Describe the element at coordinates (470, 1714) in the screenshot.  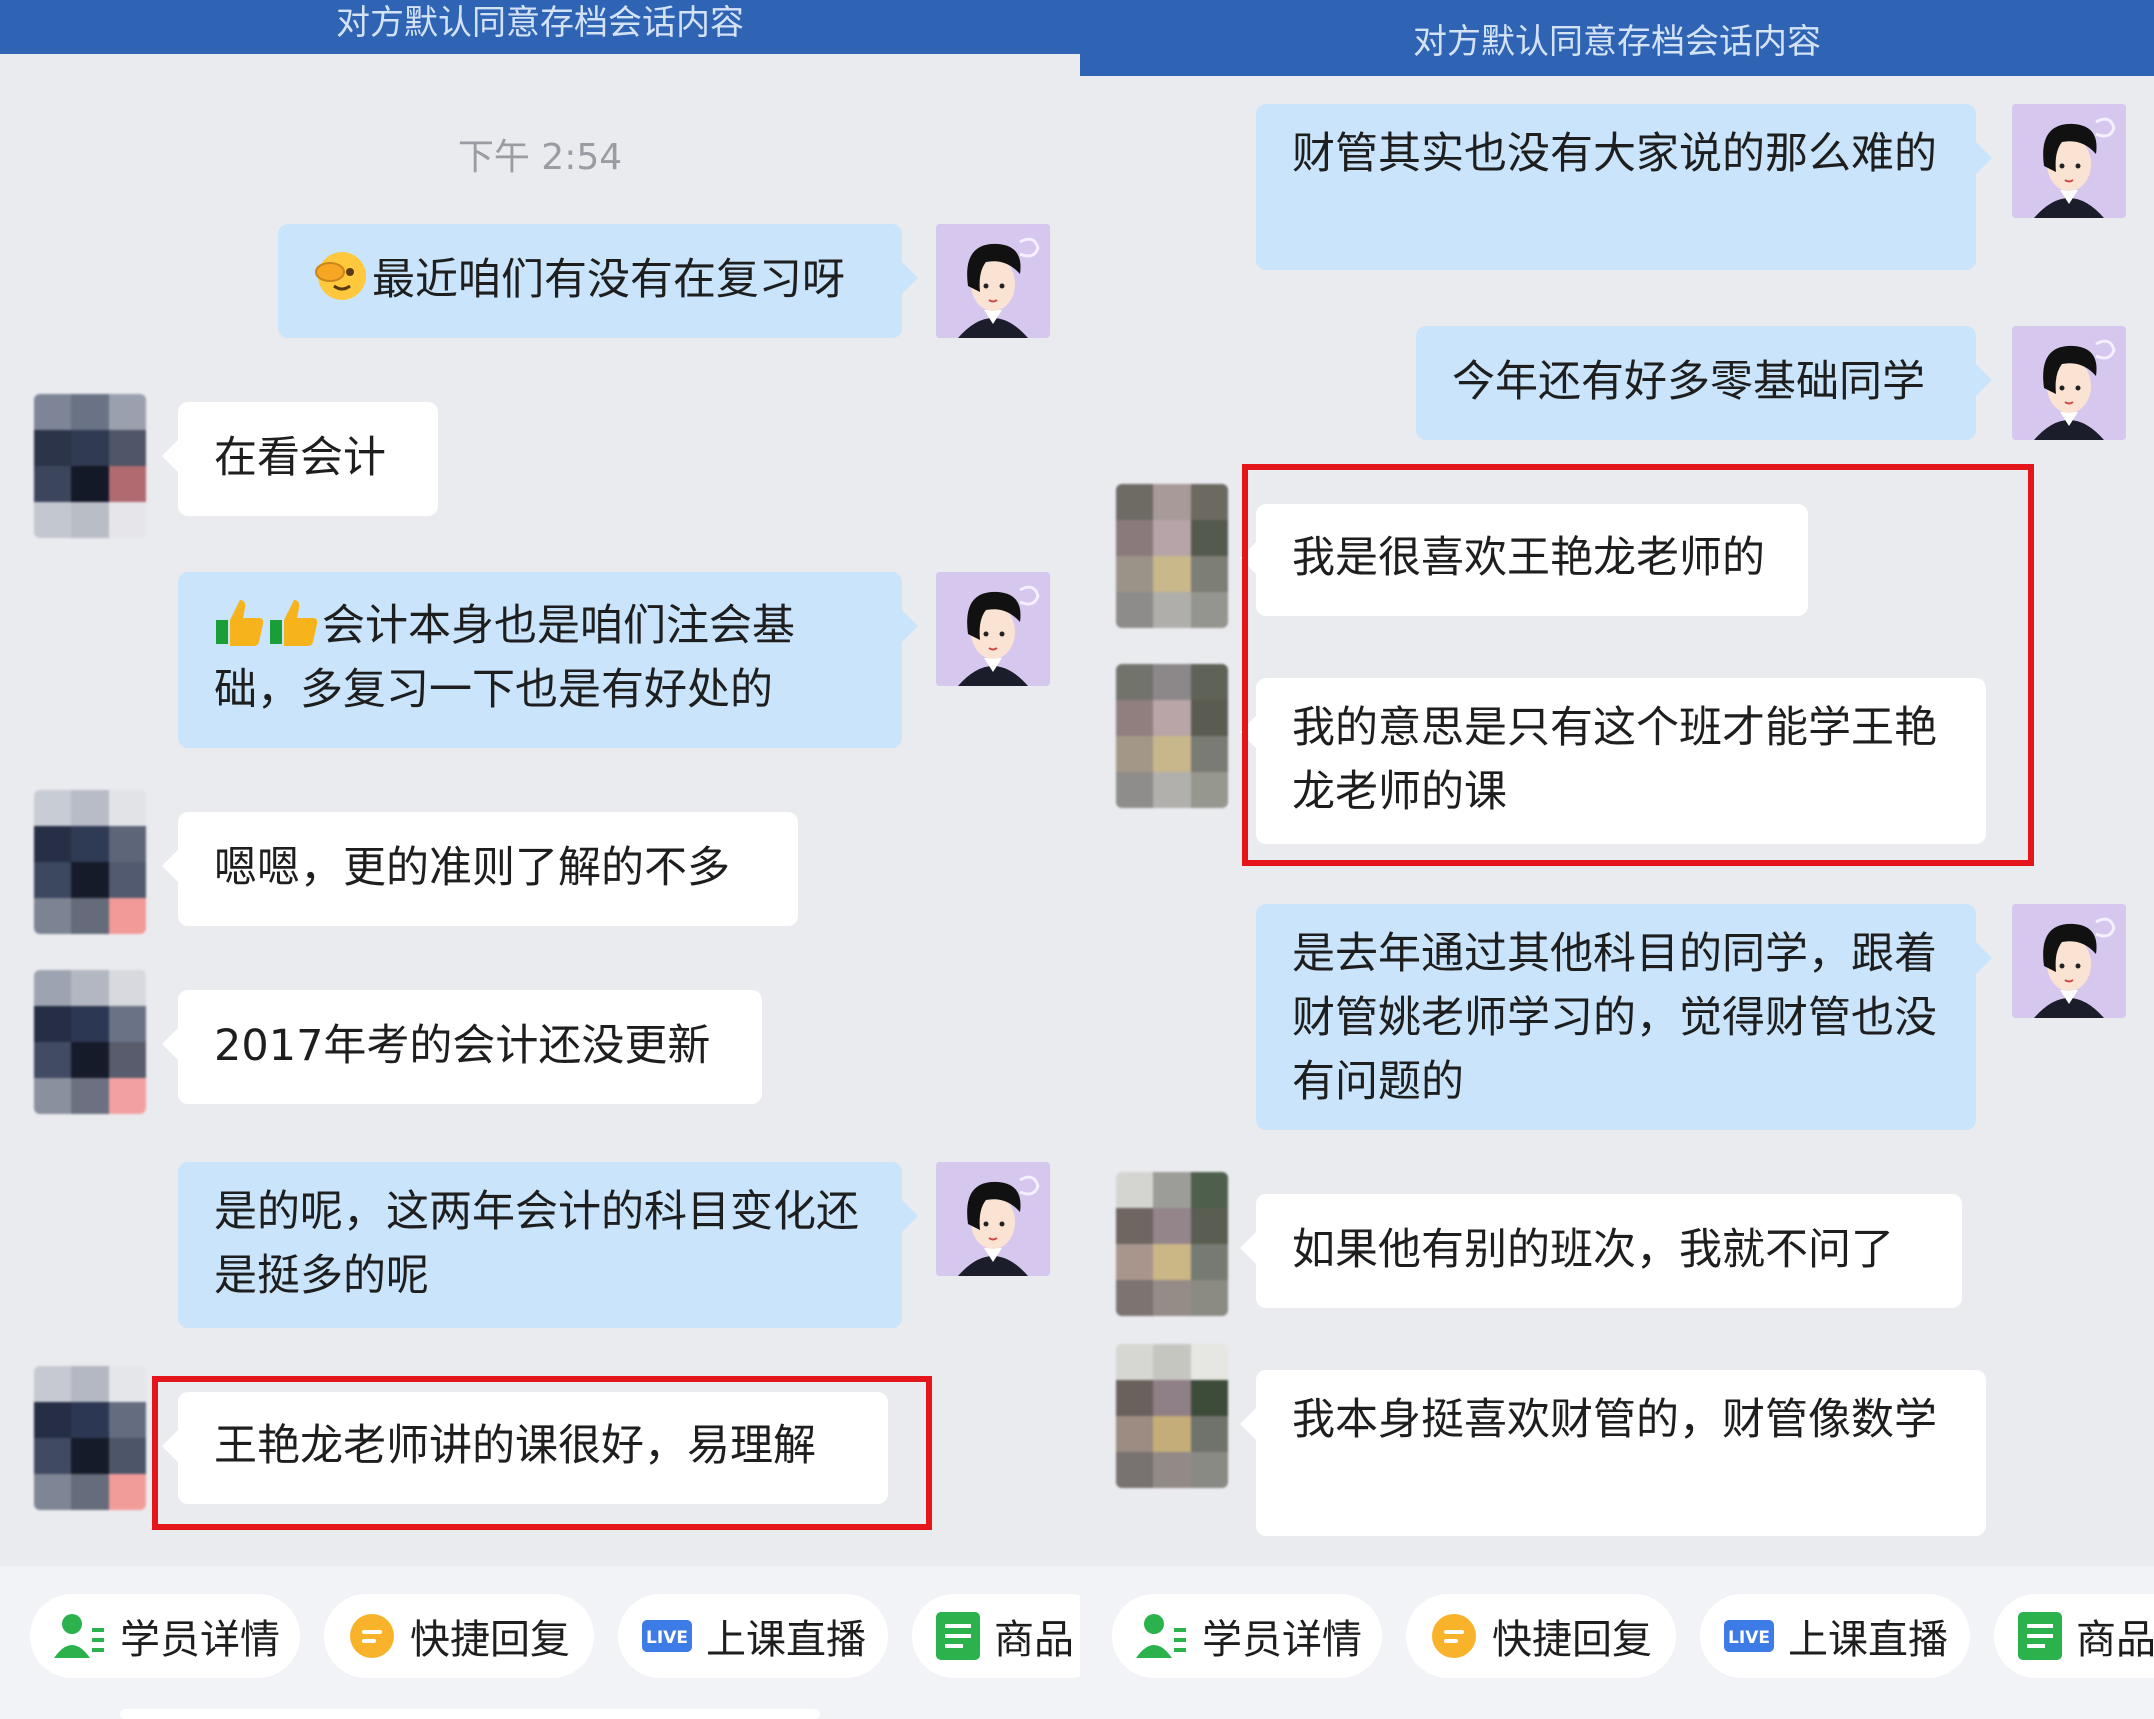
I see `home-indicator` at that location.